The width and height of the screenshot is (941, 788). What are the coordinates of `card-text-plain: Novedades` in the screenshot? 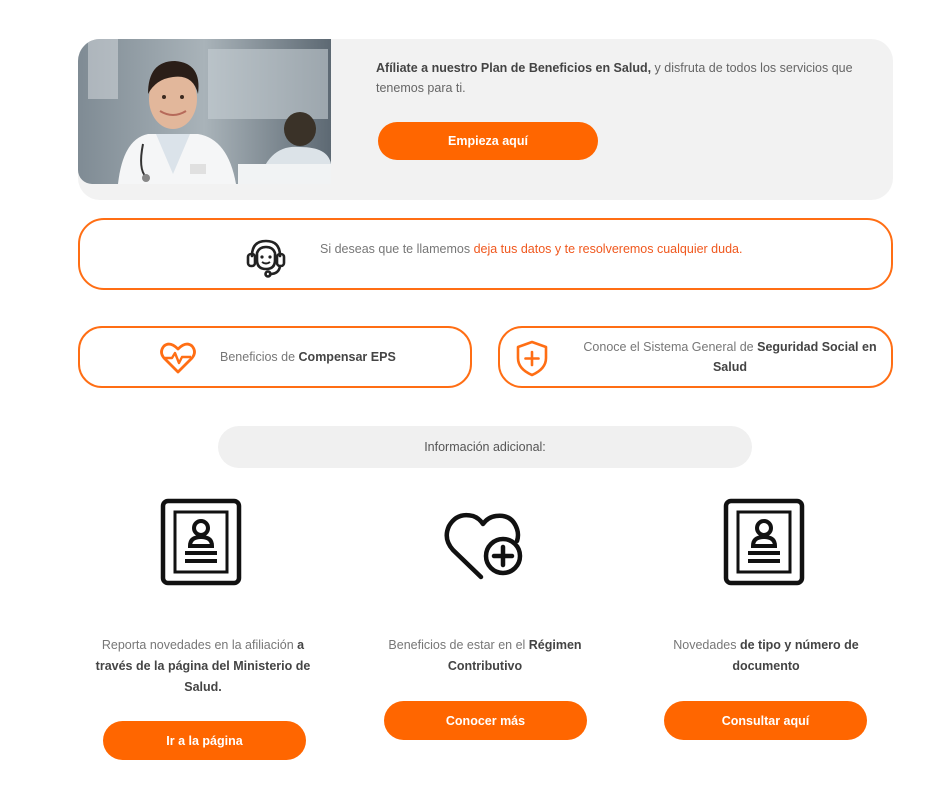 It's located at (706, 645).